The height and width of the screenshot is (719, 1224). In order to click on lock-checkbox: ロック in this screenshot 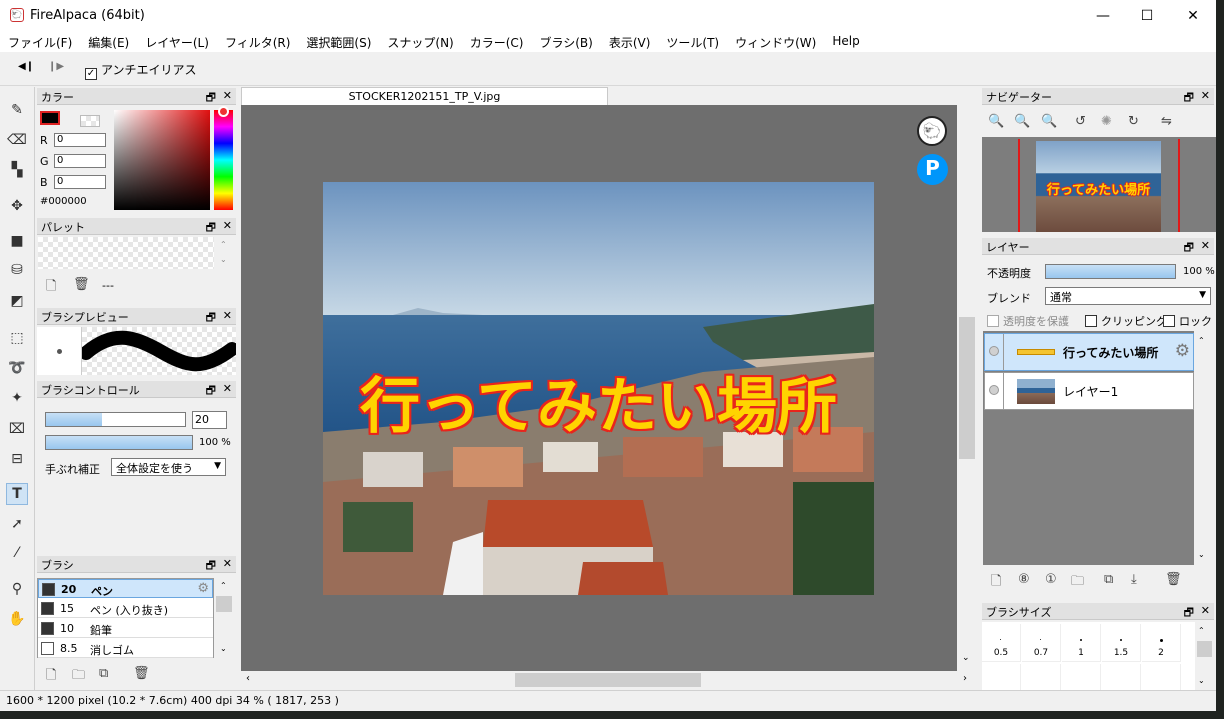, I will do `click(1187, 321)`.